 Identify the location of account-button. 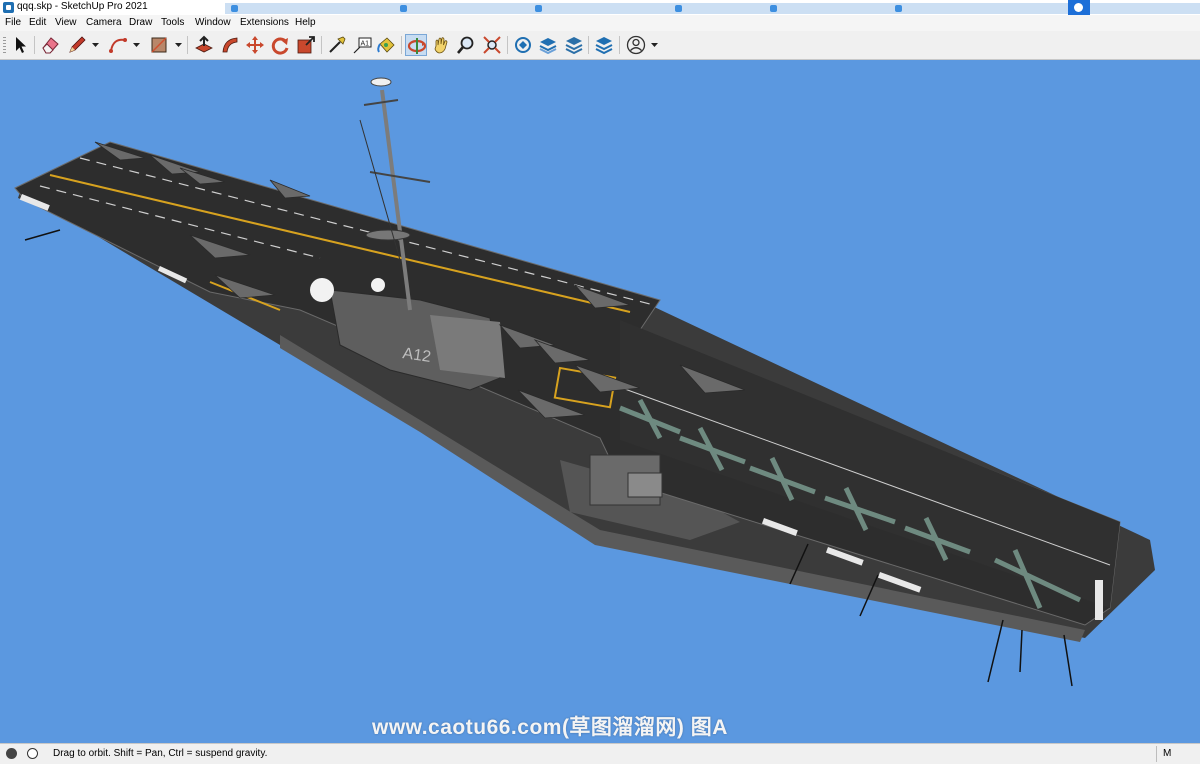
(636, 45).